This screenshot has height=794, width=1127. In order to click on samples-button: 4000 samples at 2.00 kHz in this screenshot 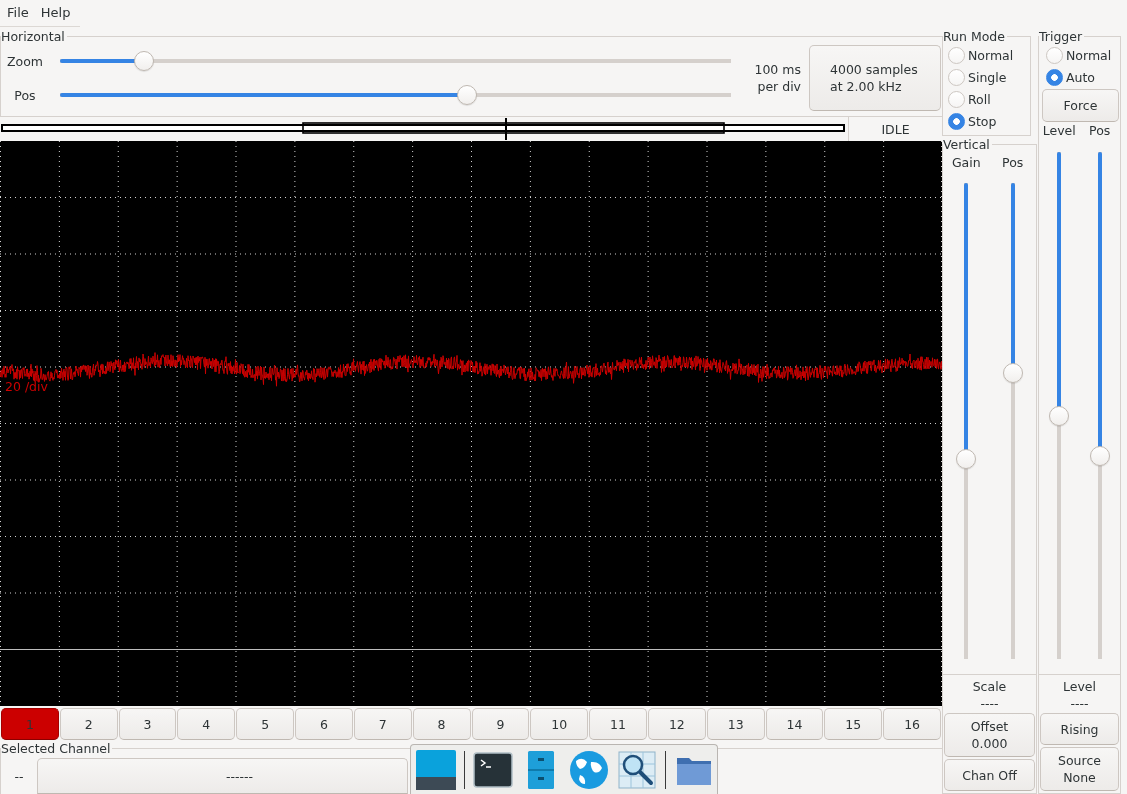, I will do `click(875, 78)`.